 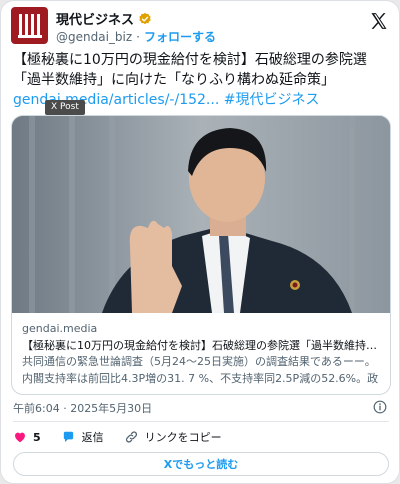 I want to click on verified-badge-icon, so click(x=145, y=18).